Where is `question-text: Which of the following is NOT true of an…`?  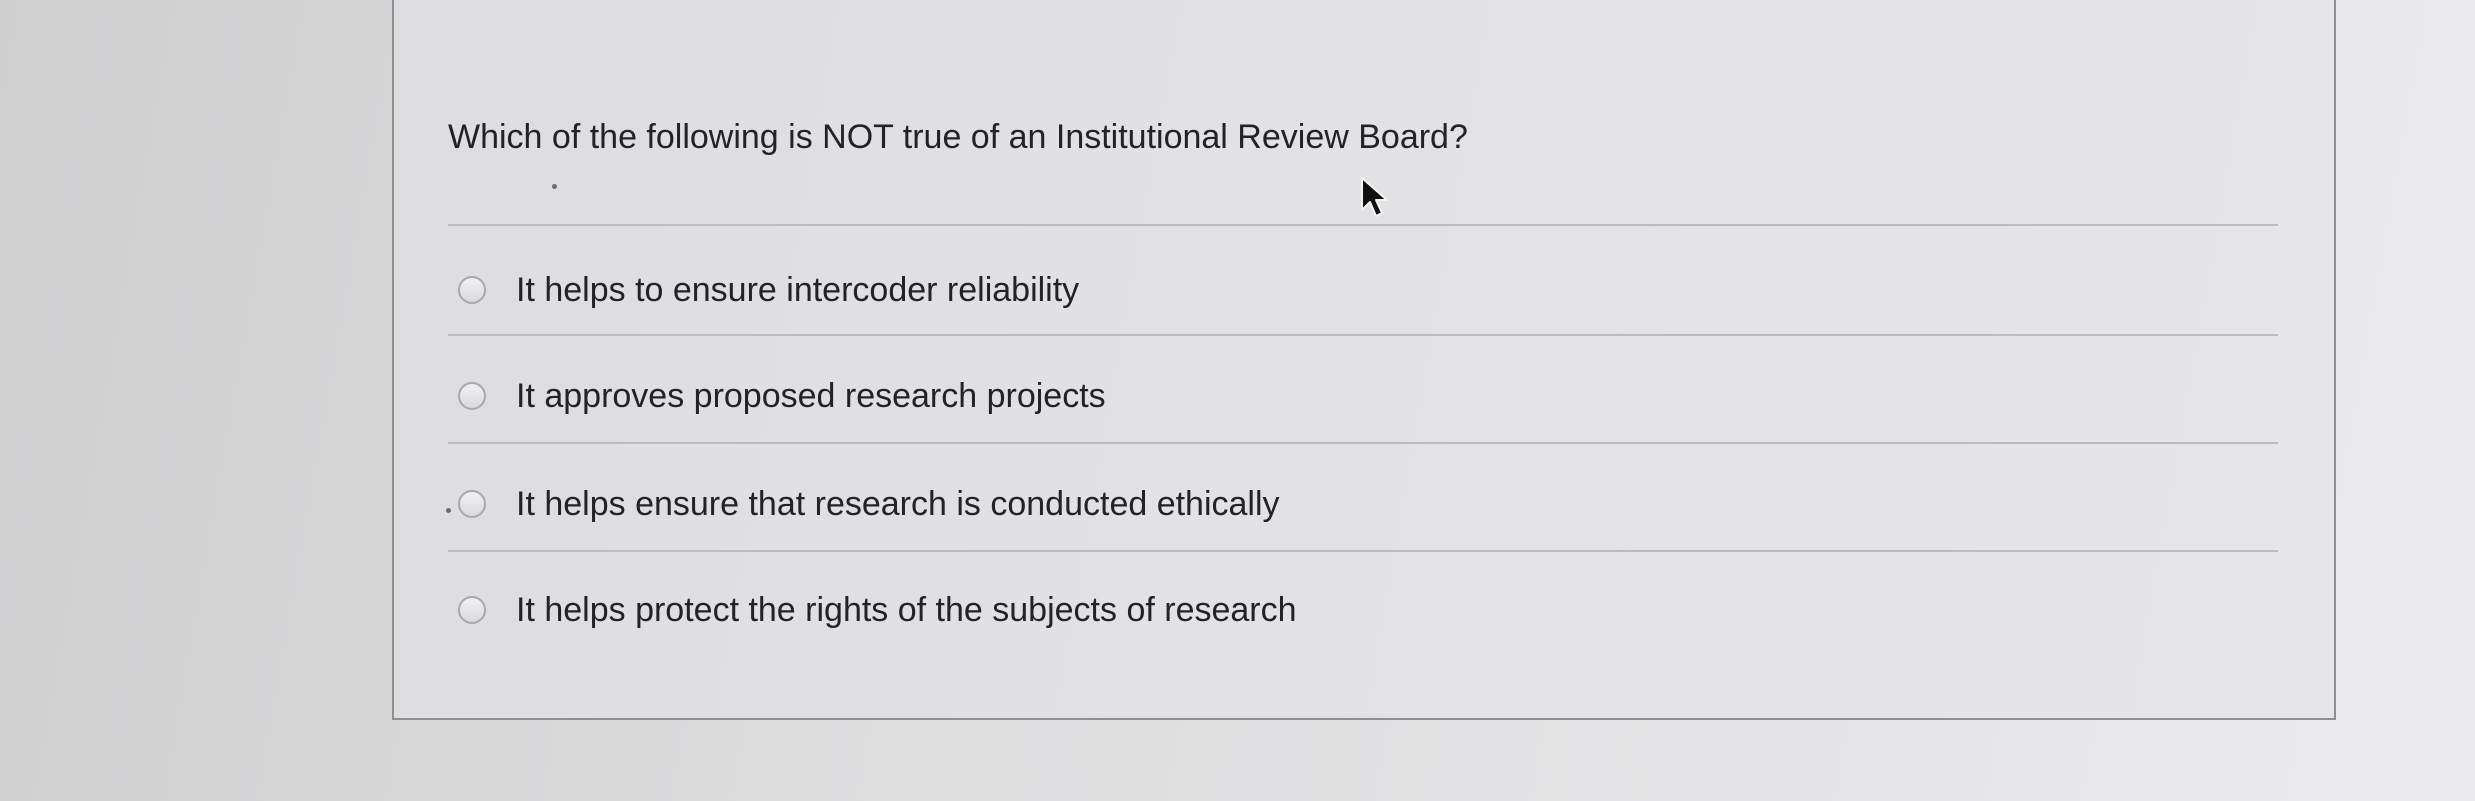 question-text: Which of the following is NOT true of an… is located at coordinates (958, 137).